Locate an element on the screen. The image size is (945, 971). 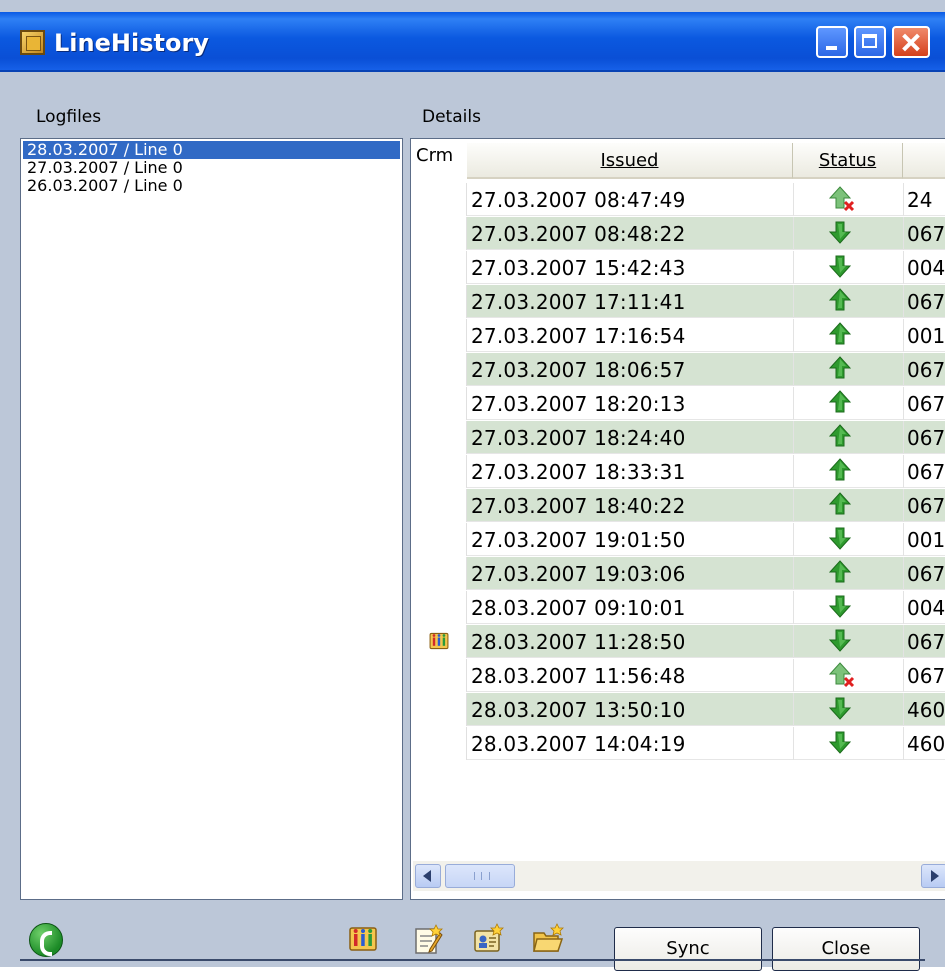
scroll-left-button is located at coordinates (428, 876).